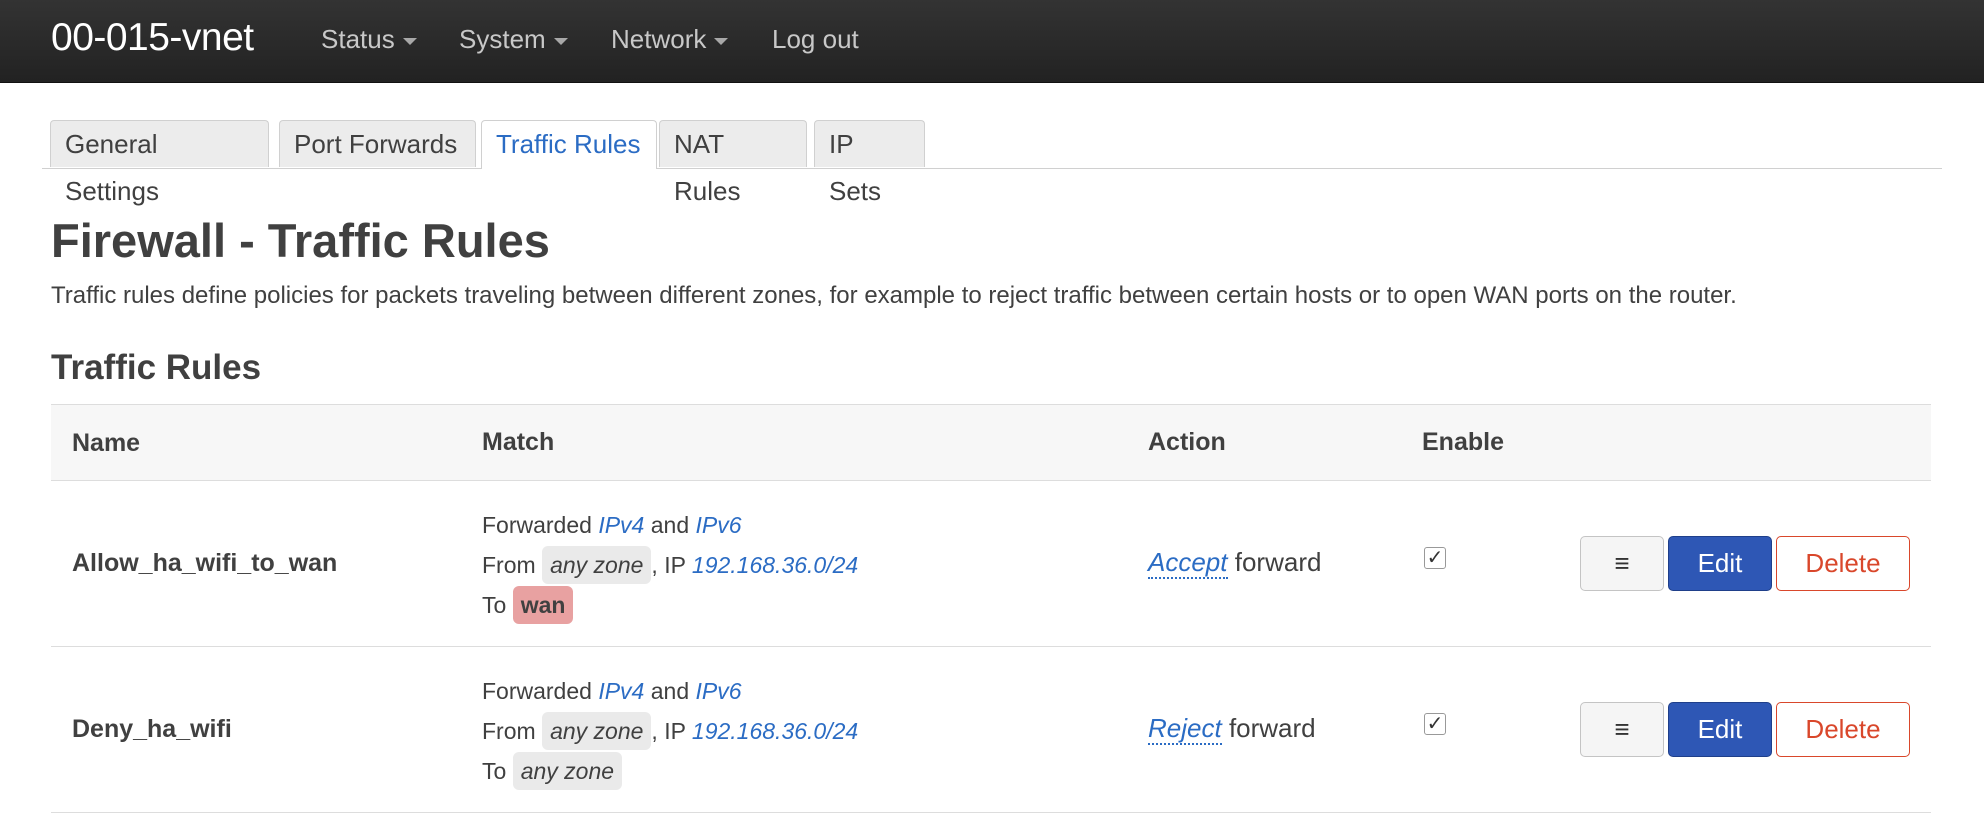  Describe the element at coordinates (1185, 729) in the screenshot. I see `action-verb-link: Reject` at that location.